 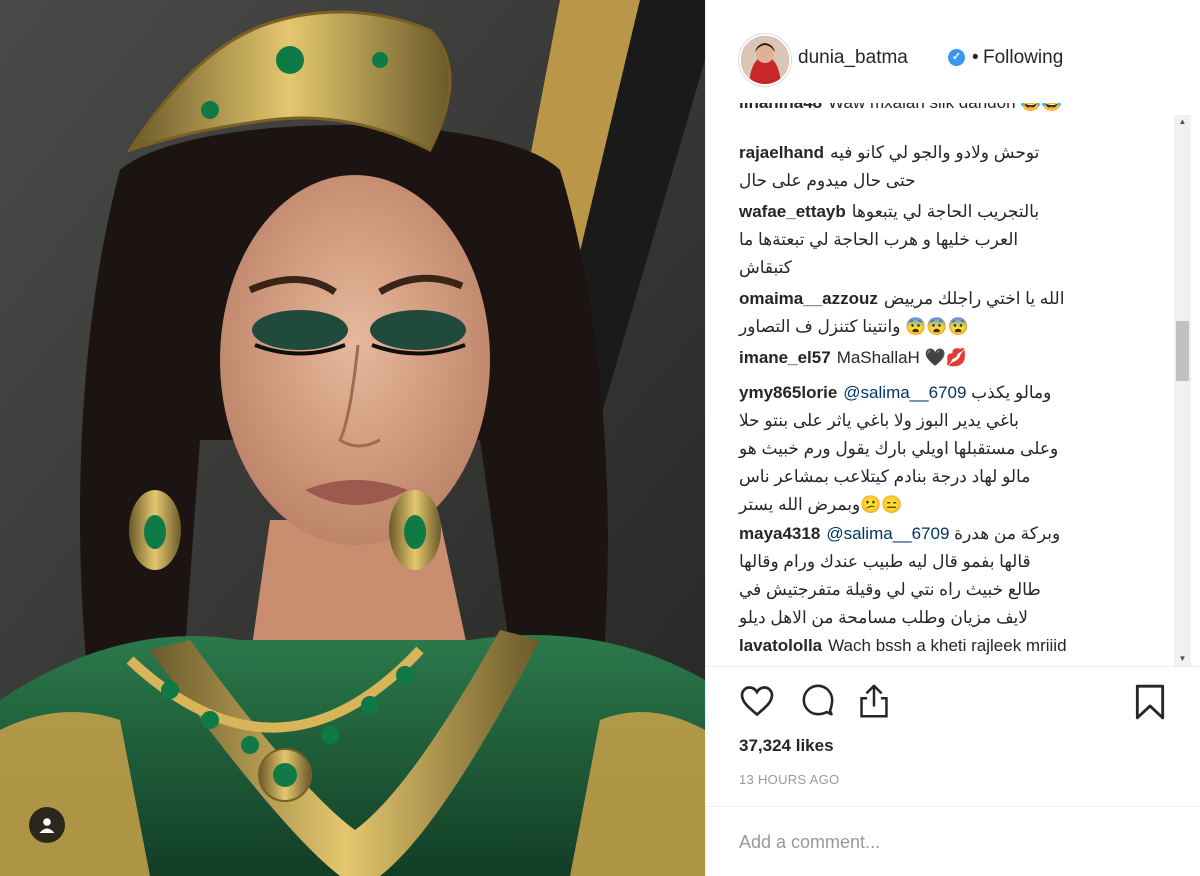 What do you see at coordinates (853, 58) in the screenshot?
I see `username-link: dunia_batma` at bounding box center [853, 58].